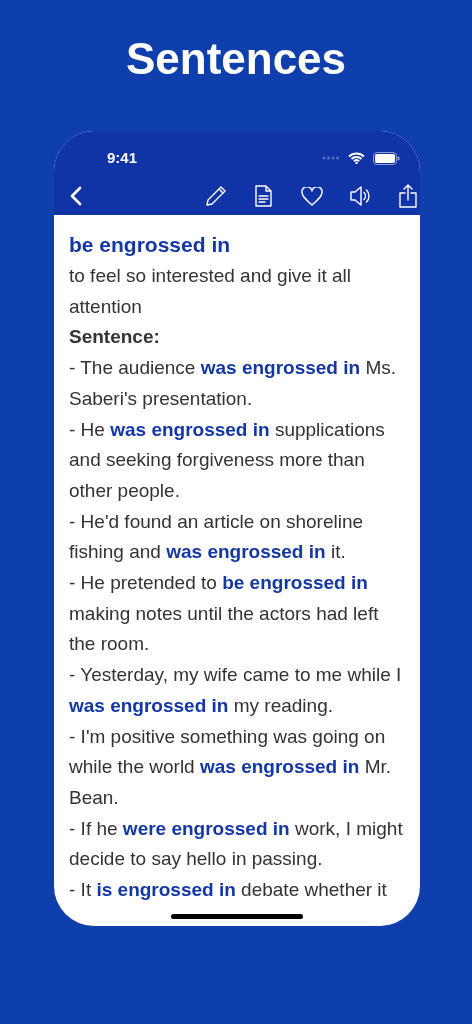  What do you see at coordinates (115, 337) in the screenshot?
I see `section-label: Sentence:` at bounding box center [115, 337].